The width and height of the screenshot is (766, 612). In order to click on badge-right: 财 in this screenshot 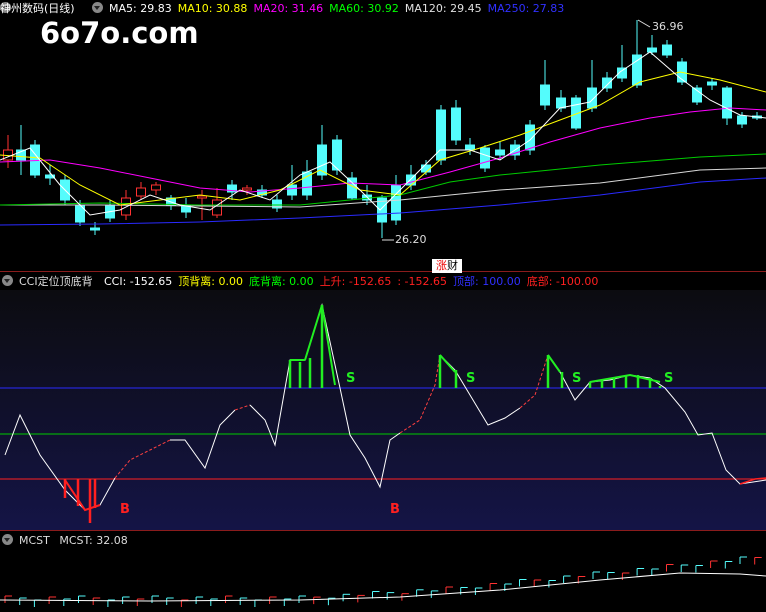, I will do `click(452, 265)`.